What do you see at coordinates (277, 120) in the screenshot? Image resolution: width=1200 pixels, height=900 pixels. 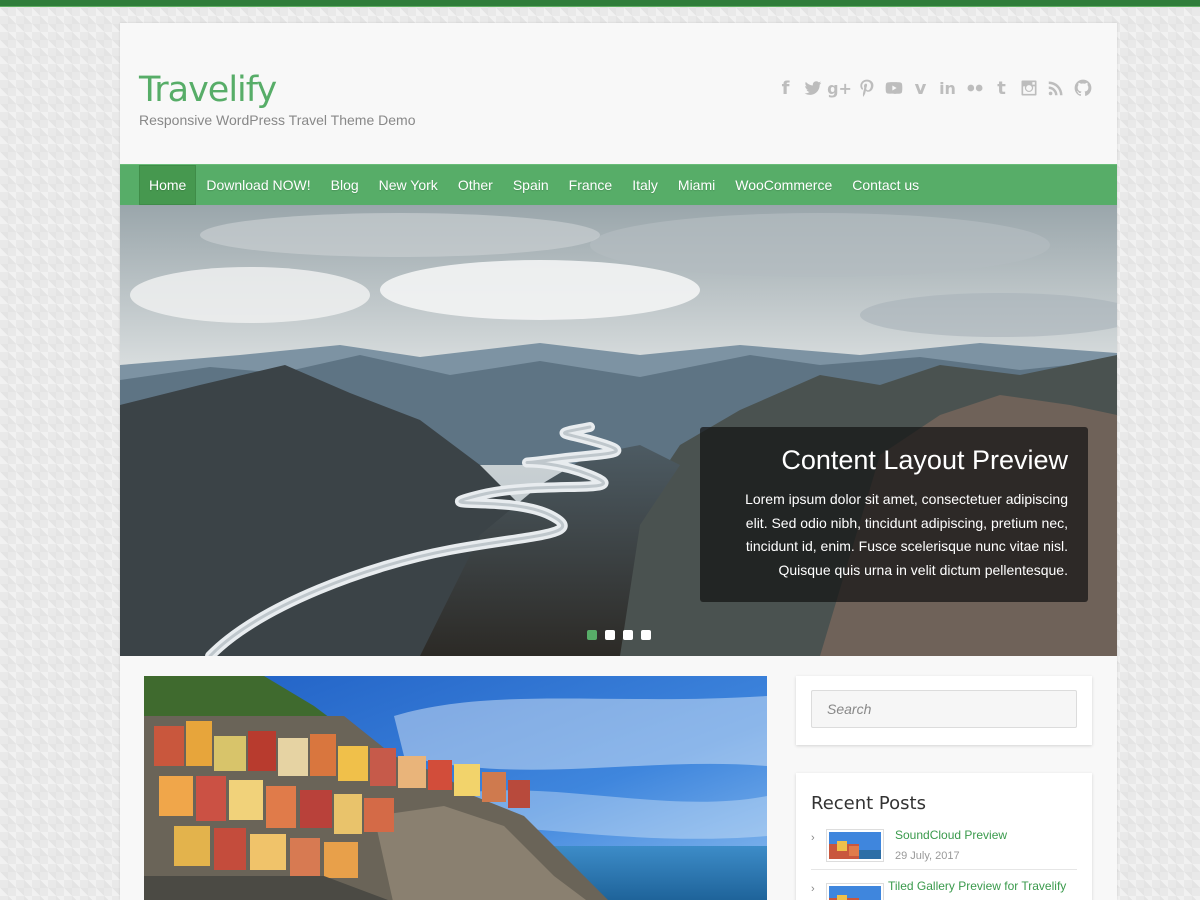 I see `site-description: Responsive WordPress Travel Theme Demo` at bounding box center [277, 120].